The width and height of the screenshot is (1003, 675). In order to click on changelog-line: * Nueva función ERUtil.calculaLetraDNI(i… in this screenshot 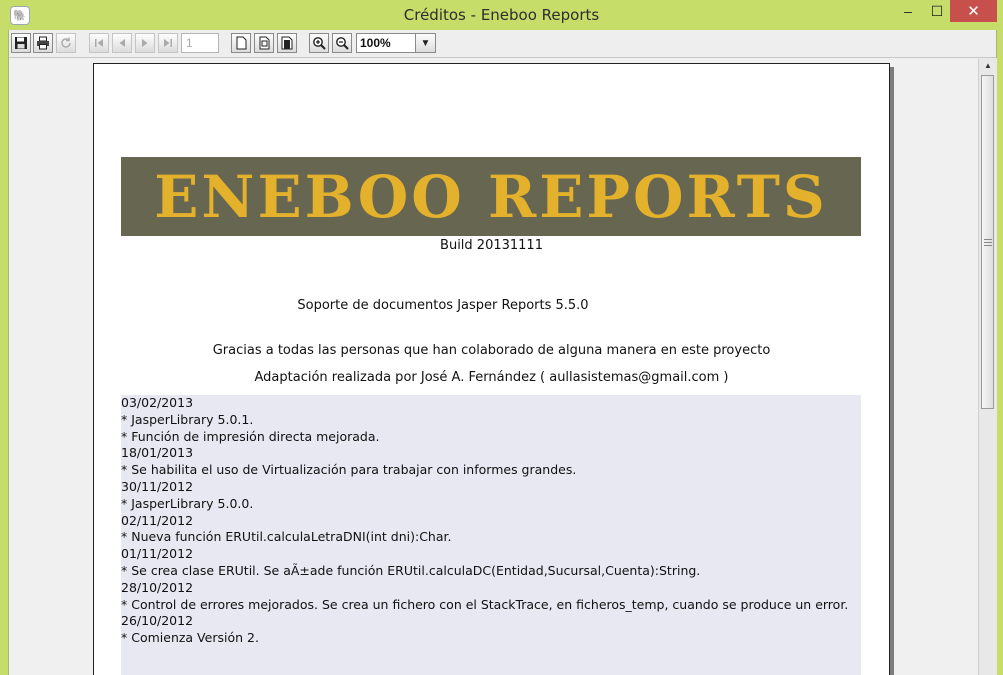, I will do `click(286, 537)`.